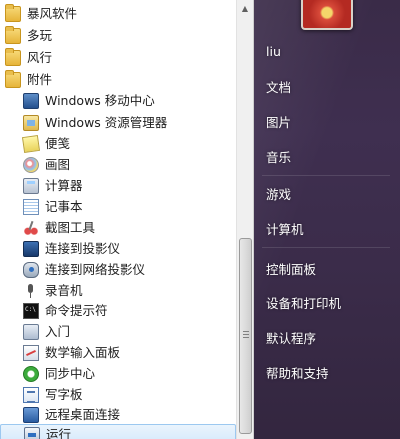  Describe the element at coordinates (64, 206) in the screenshot. I see `program-label: 记事本` at that location.